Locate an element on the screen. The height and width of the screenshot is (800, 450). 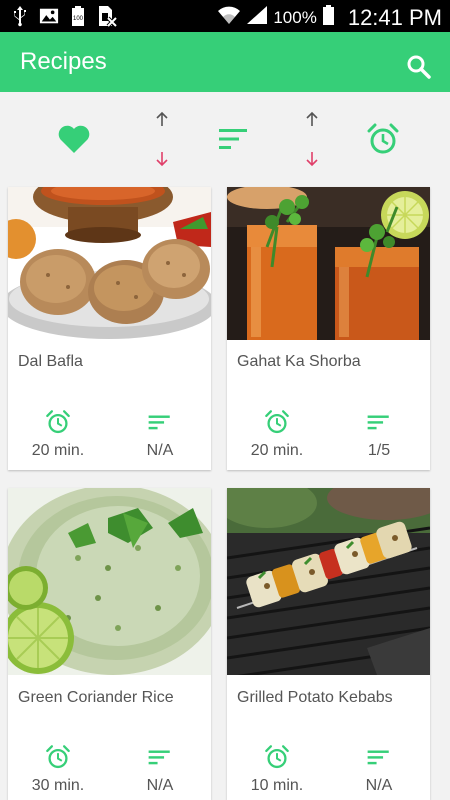
recipe-title: Dal Bafla is located at coordinates (50, 361).